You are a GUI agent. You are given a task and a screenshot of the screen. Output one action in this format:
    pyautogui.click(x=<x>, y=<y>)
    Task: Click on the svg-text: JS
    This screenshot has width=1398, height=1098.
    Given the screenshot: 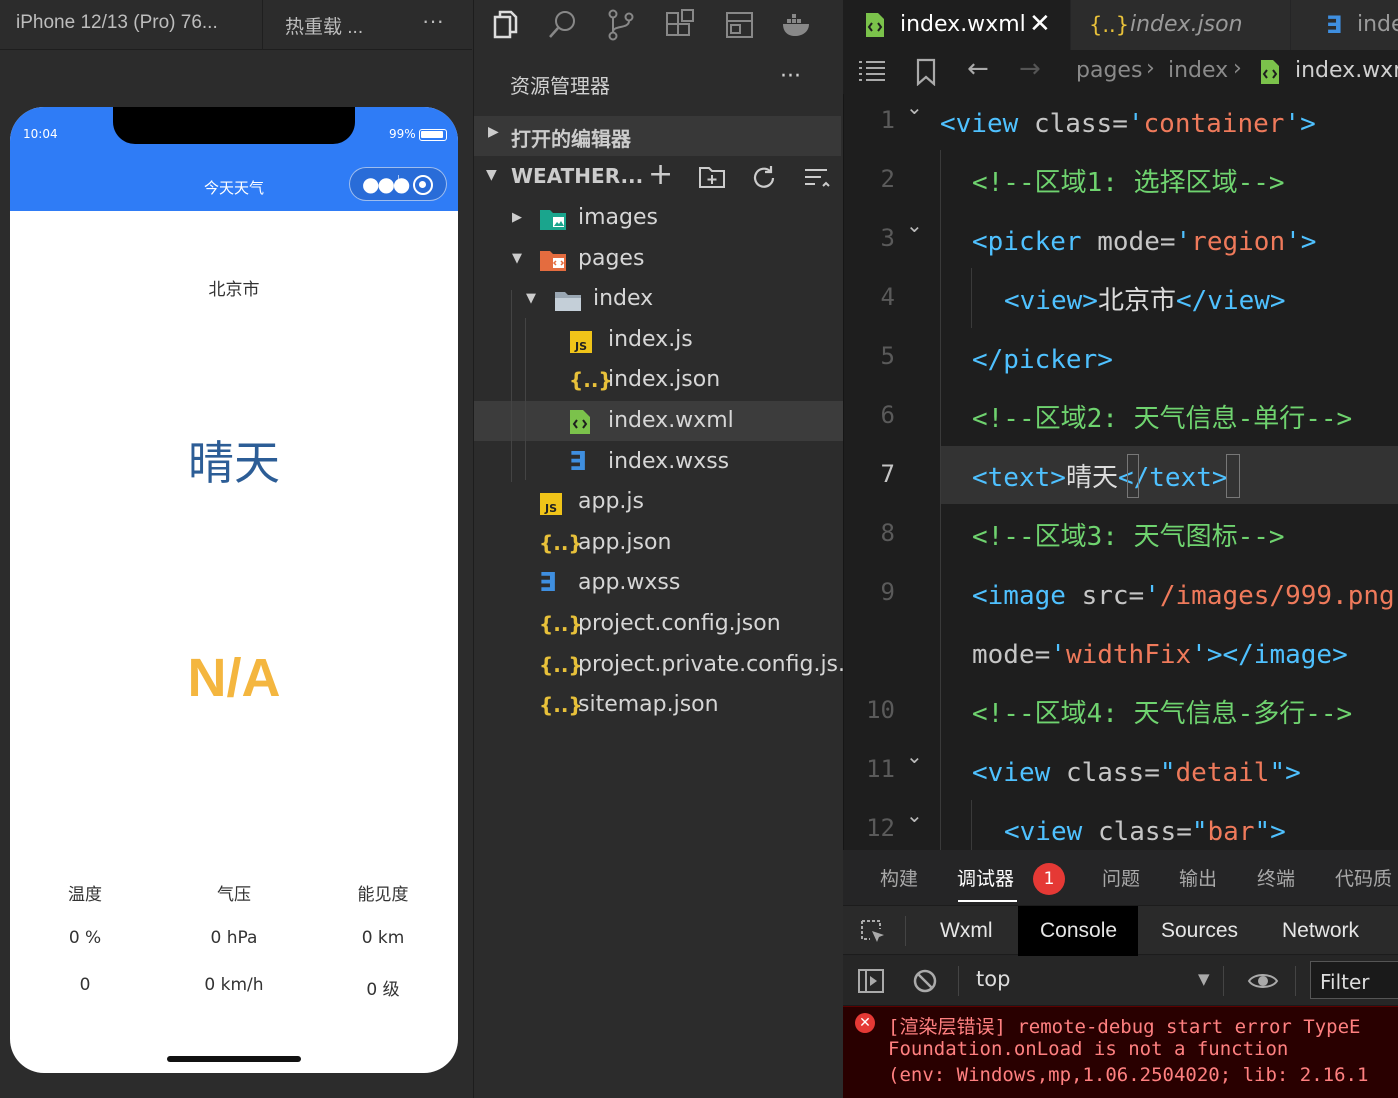 What is the action you would take?
    pyautogui.click(x=580, y=346)
    